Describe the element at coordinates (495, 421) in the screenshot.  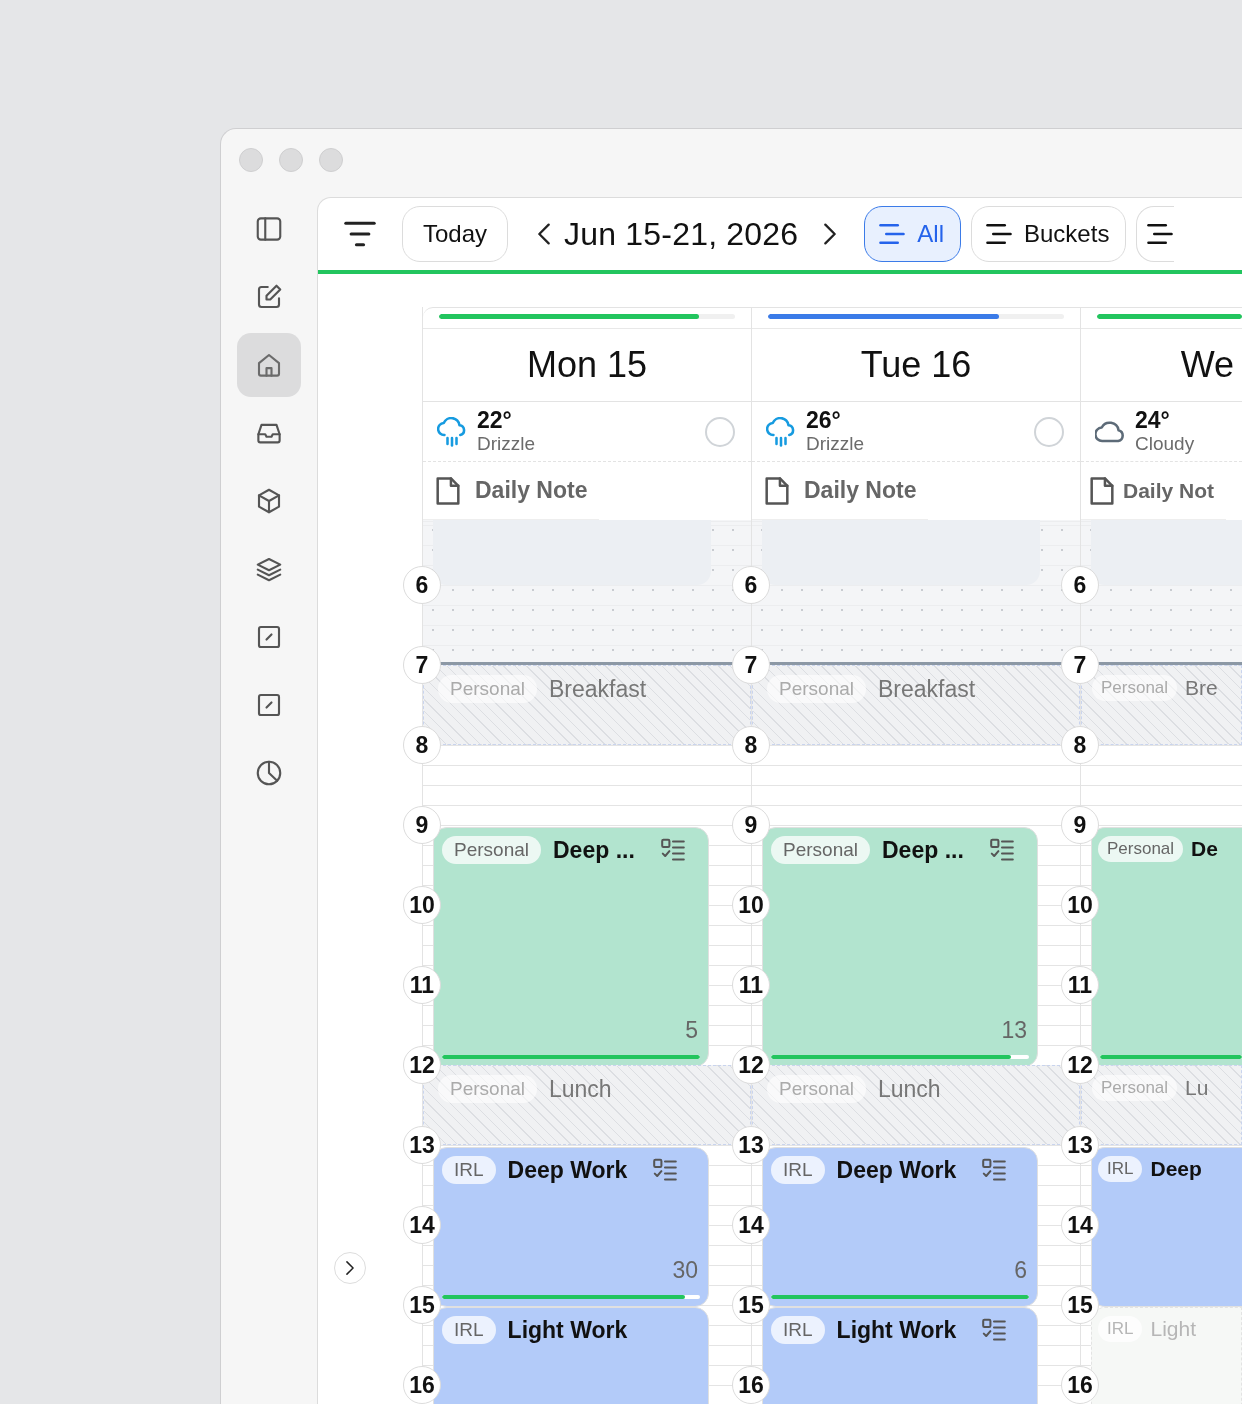
I see `temperature: 22°` at that location.